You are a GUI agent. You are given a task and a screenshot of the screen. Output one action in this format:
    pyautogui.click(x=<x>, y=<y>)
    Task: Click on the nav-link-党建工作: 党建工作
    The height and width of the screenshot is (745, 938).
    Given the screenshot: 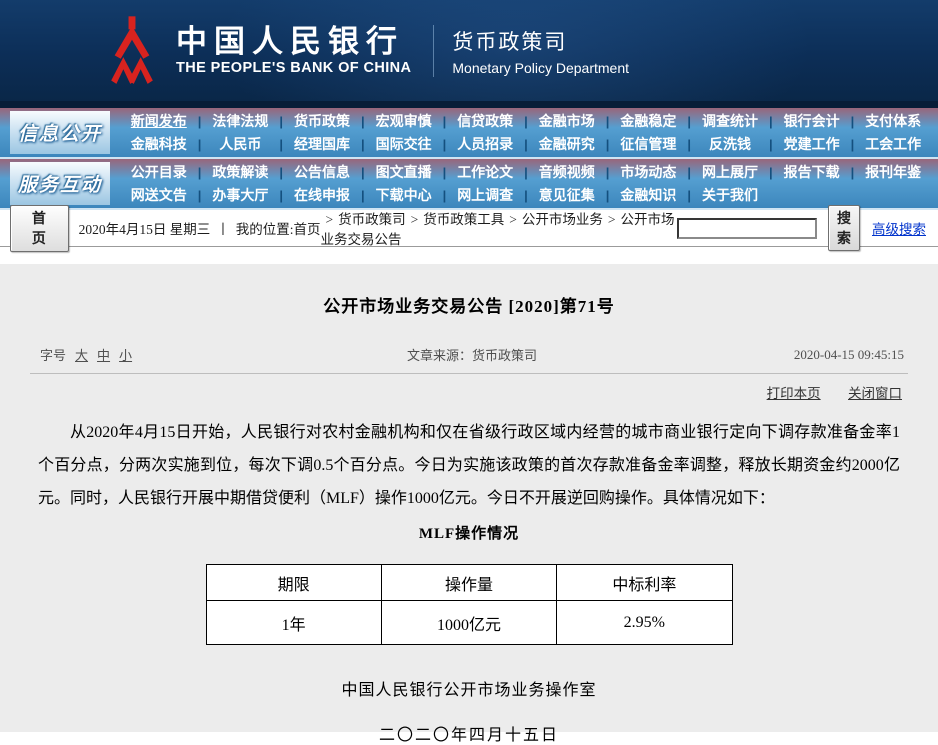 What is the action you would take?
    pyautogui.click(x=812, y=144)
    